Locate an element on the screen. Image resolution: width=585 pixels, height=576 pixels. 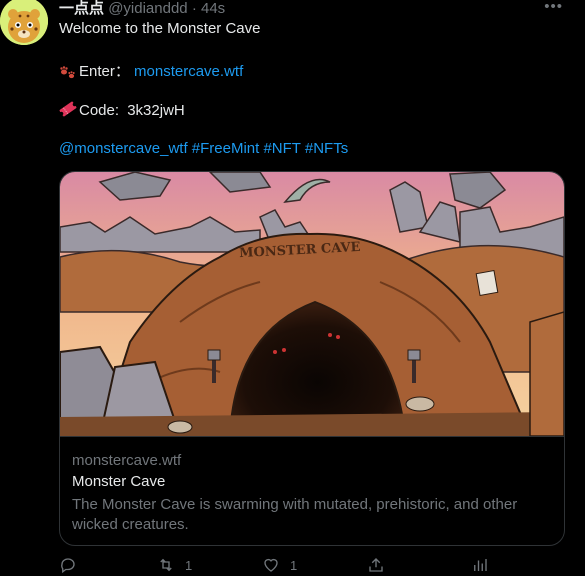
tweet-text-line1: Welcome to the Monster Cave is located at coordinates (160, 28).